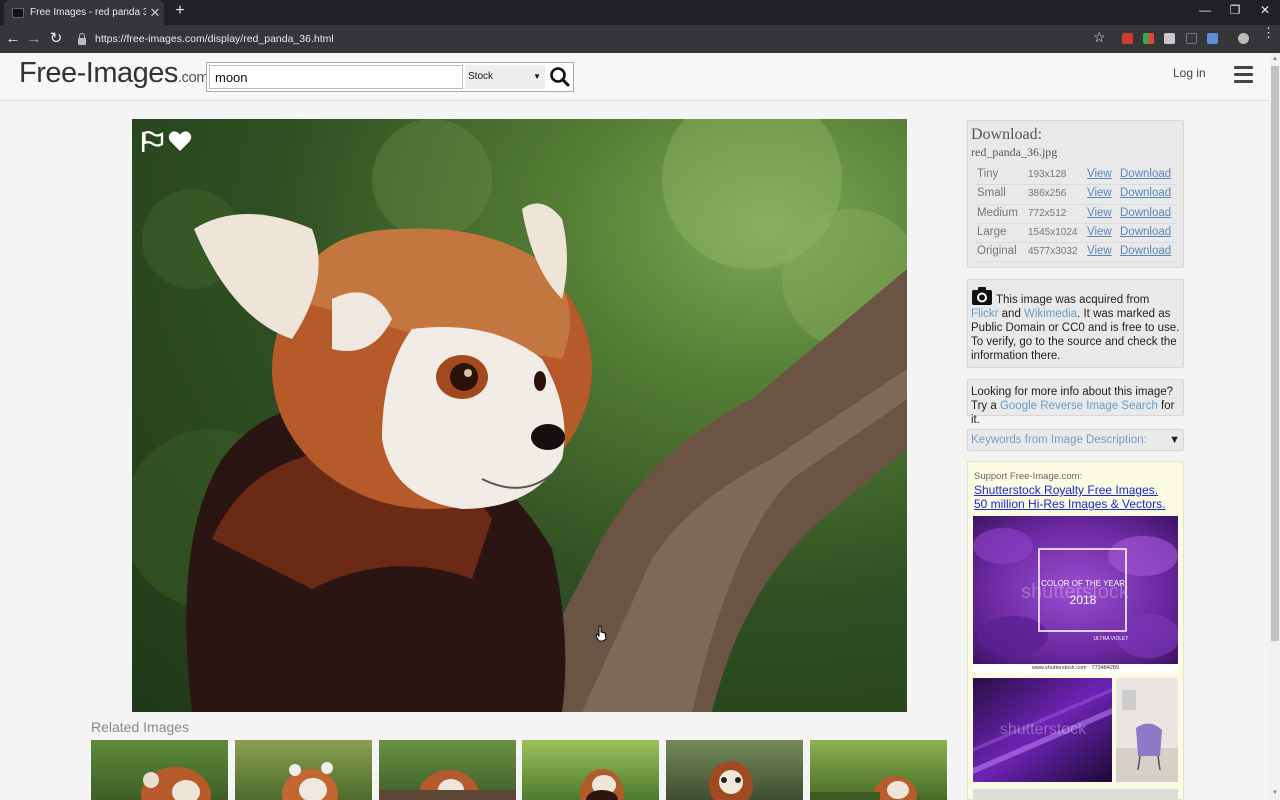 The height and width of the screenshot is (800, 1280). Describe the element at coordinates (984, 314) in the screenshot. I see `flickr-link: Flickr` at that location.